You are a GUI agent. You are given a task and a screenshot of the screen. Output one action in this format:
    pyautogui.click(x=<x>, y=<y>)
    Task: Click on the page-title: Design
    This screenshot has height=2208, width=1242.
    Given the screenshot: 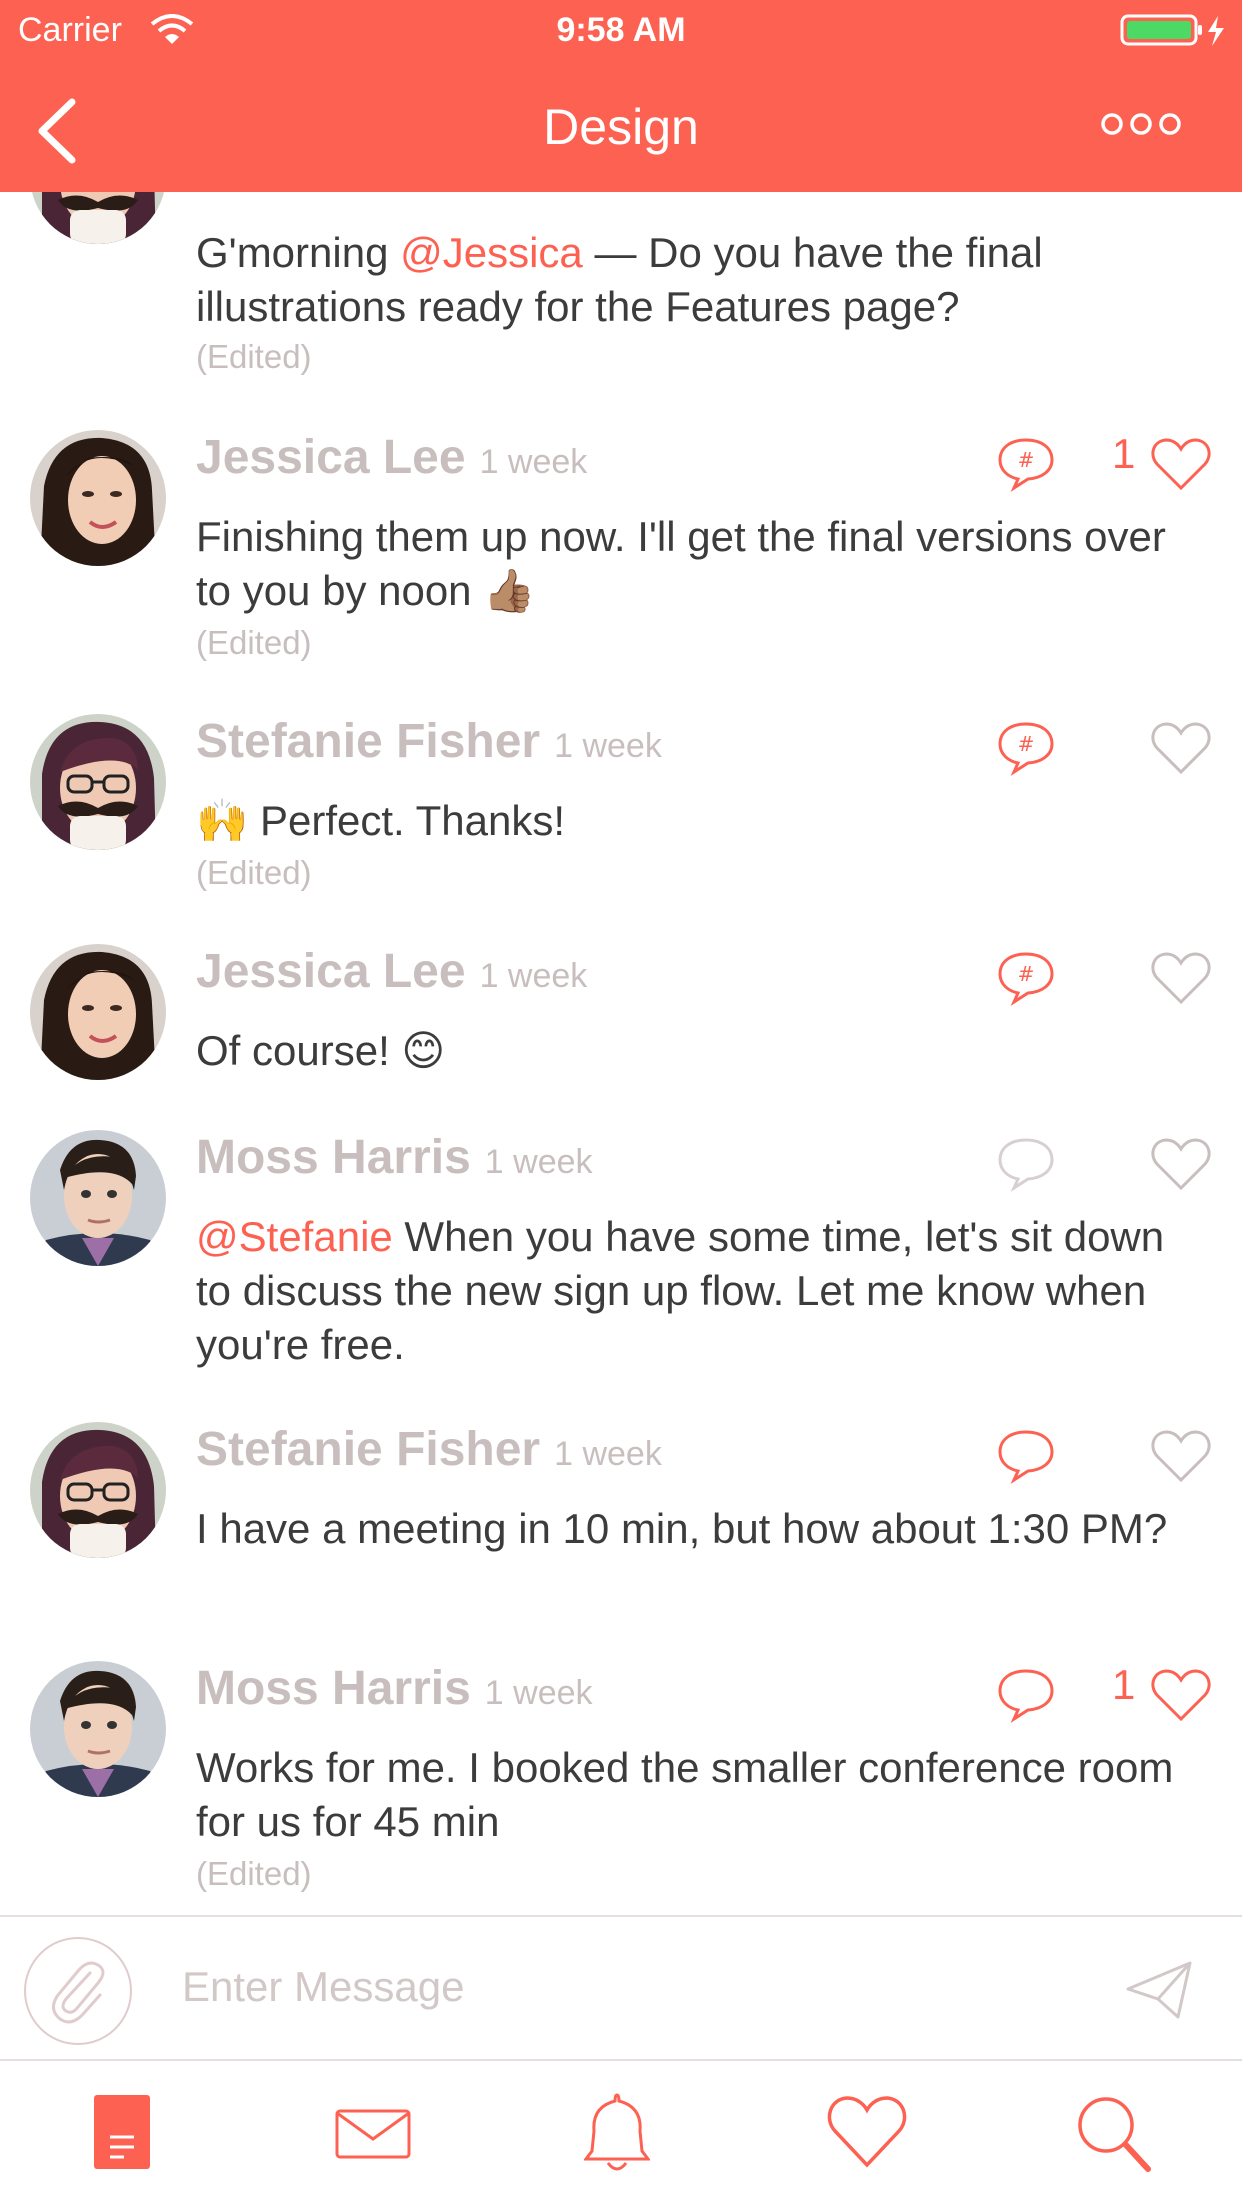 What is the action you would take?
    pyautogui.click(x=621, y=127)
    